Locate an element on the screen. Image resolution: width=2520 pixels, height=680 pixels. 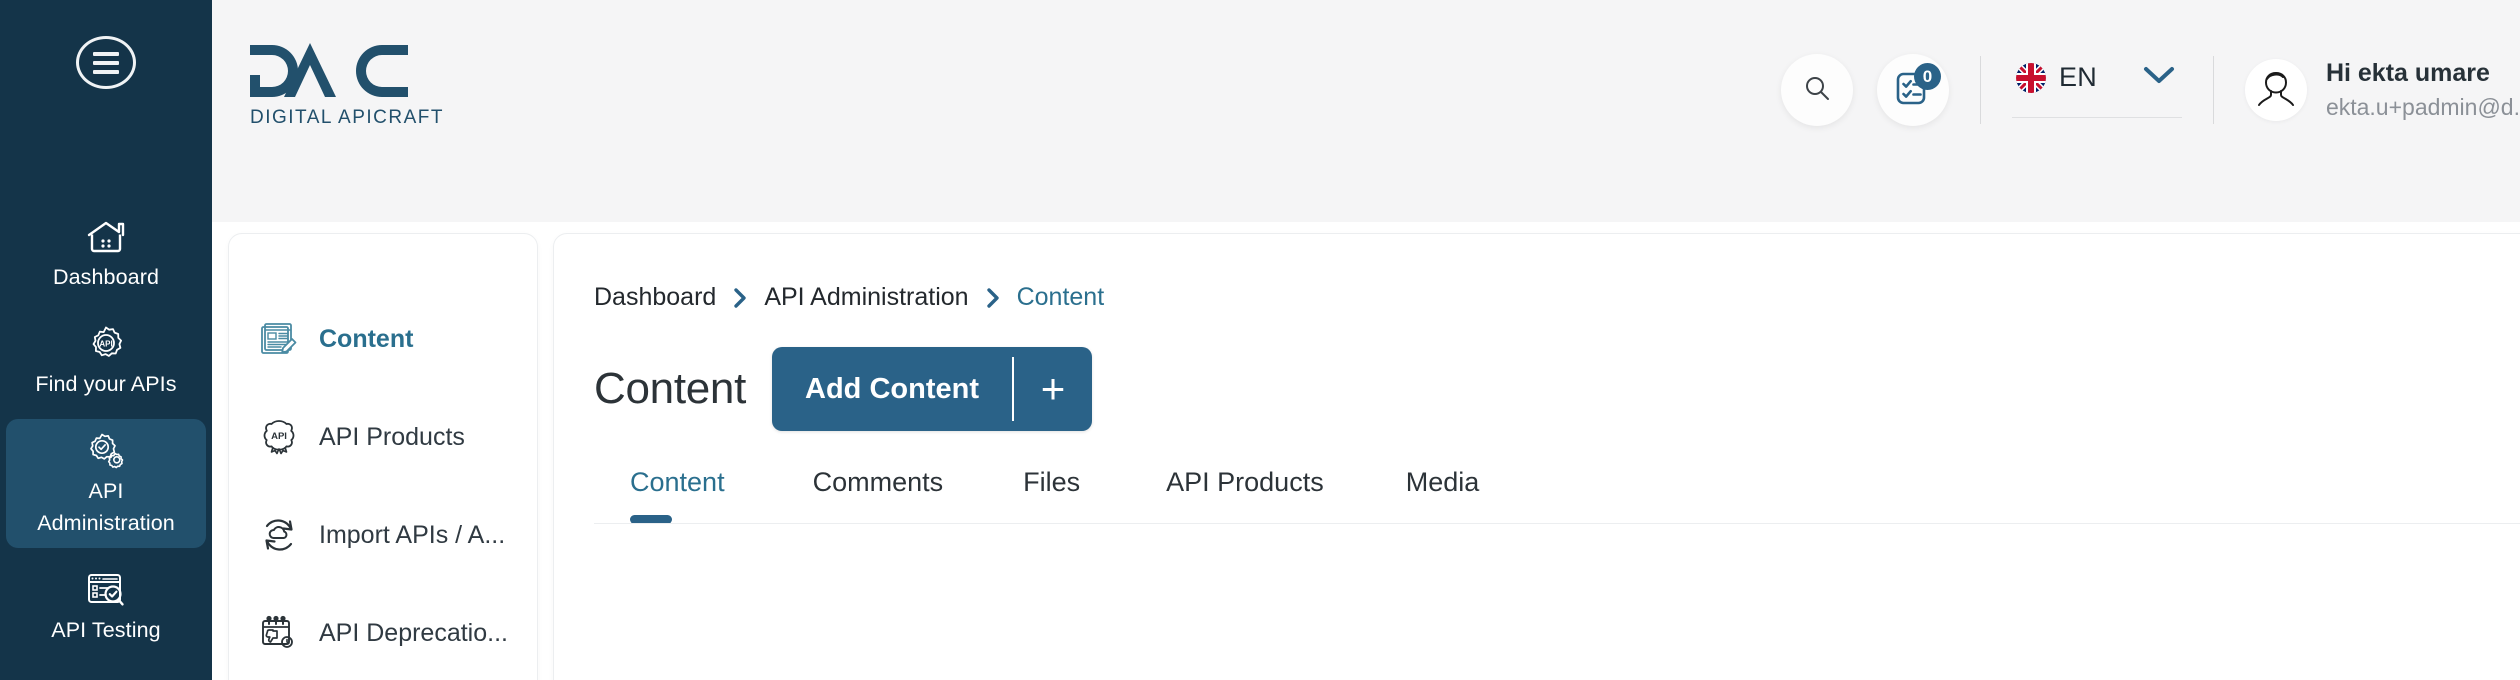
sidebar-item-find-your-apis: API Find your APIs is located at coordinates (106, 360).